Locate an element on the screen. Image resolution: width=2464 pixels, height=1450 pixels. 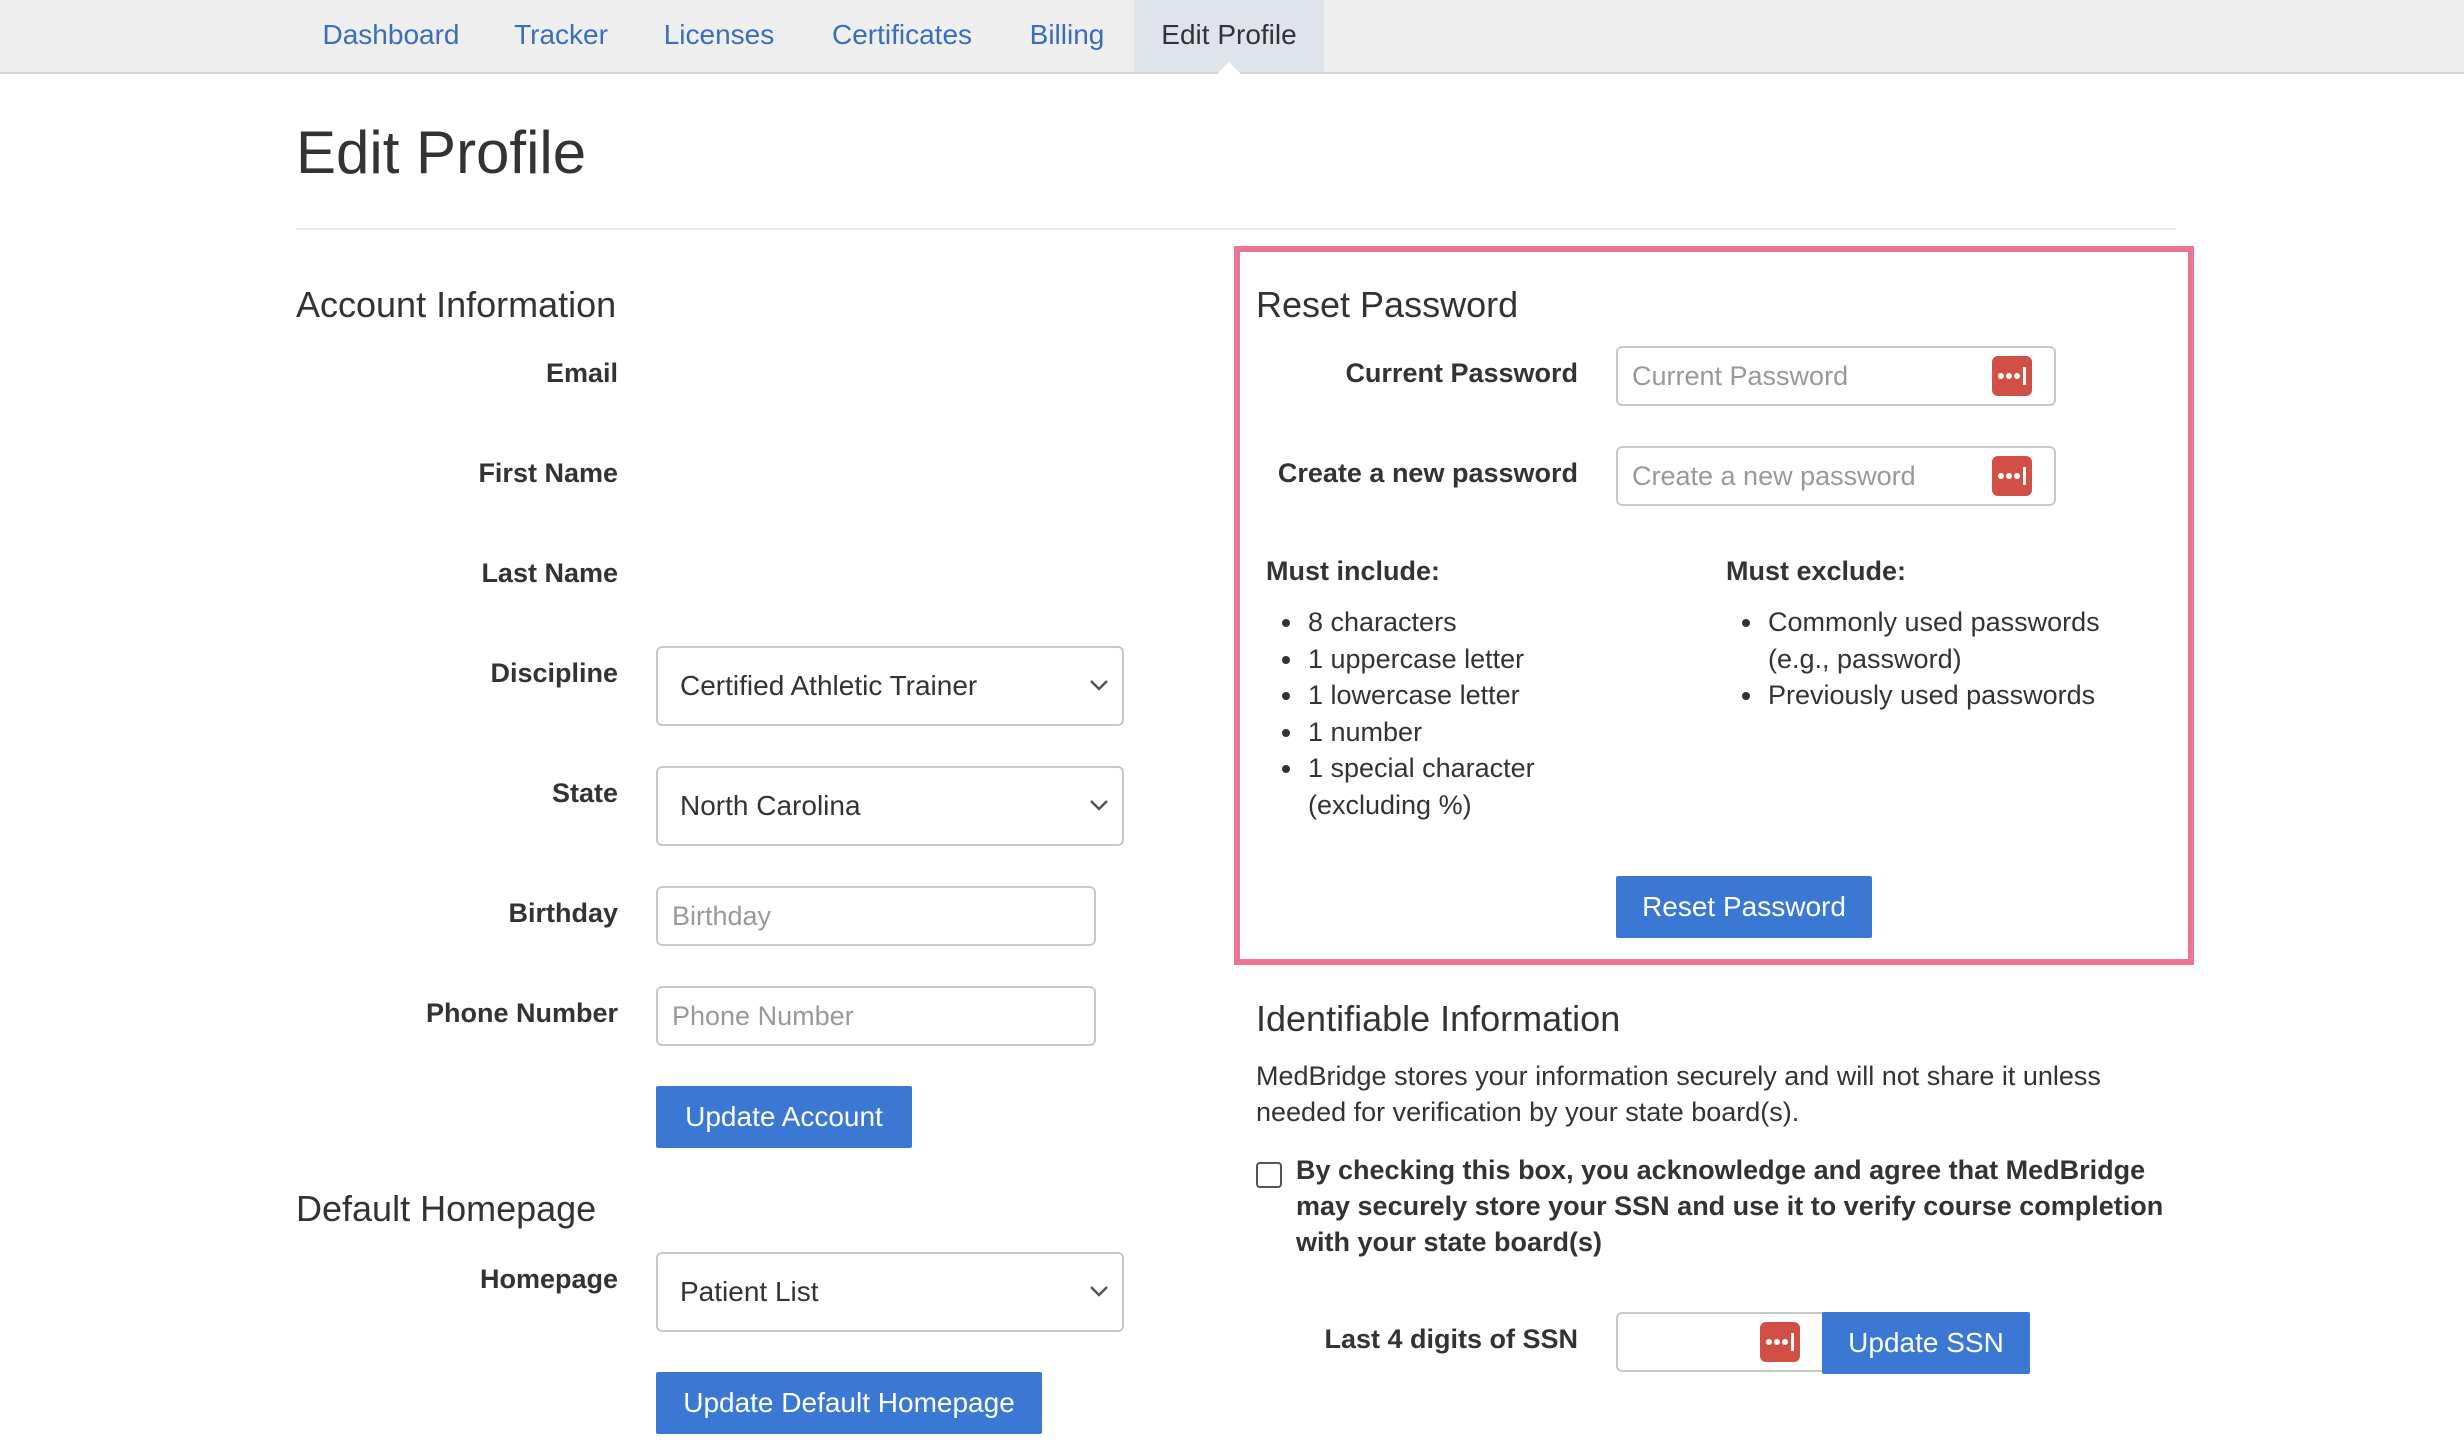
discipline-select: Certified Athletic Trainer is located at coordinates (890, 686).